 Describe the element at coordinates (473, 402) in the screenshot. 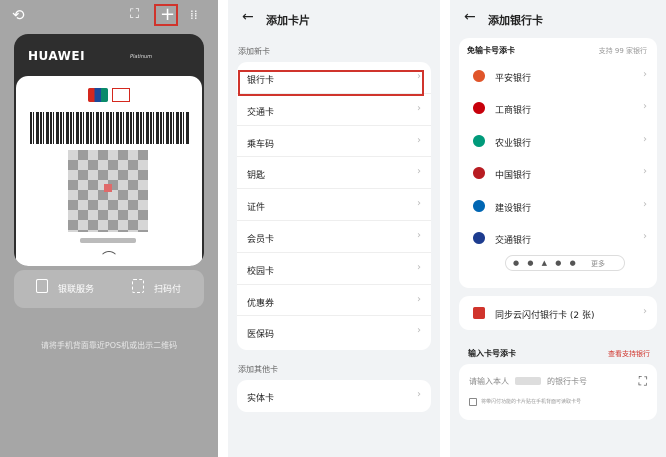

I see `nfc-icon` at that location.